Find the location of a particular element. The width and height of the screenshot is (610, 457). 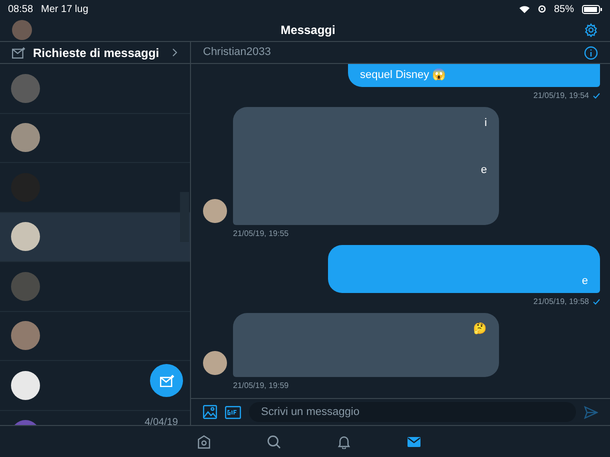

message-time: 21/05/19, 19:58 is located at coordinates (561, 302).